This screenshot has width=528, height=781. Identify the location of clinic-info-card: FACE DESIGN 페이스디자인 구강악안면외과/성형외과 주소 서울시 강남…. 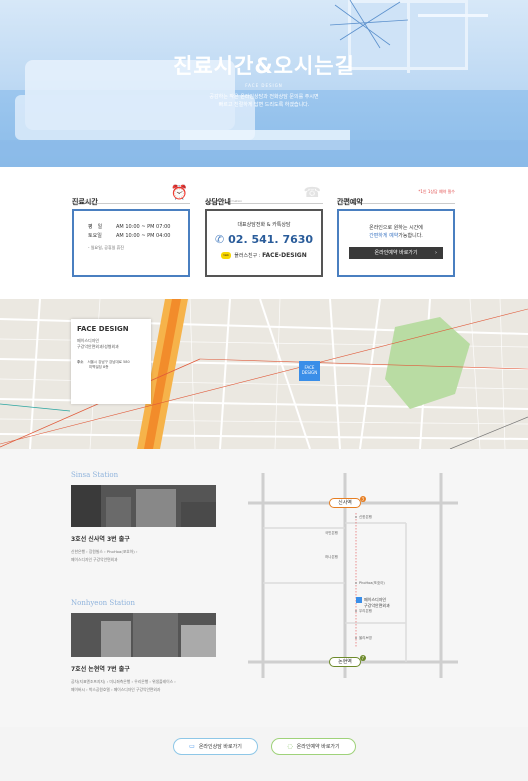
(111, 361).